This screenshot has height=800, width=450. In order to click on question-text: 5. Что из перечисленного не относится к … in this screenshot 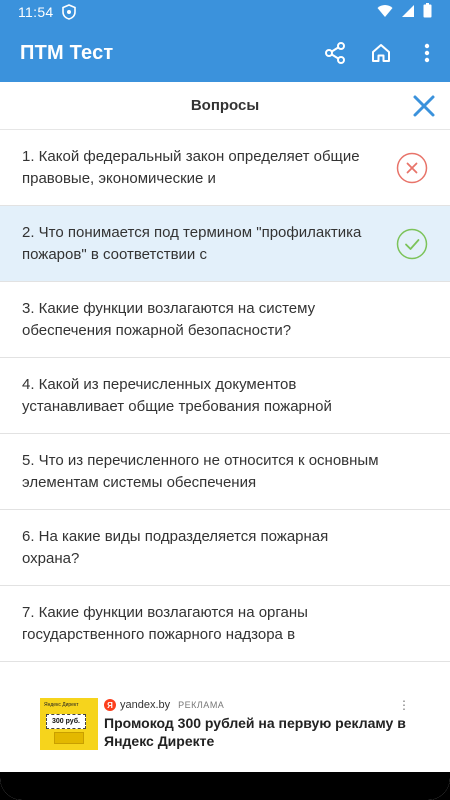, I will do `click(200, 471)`.